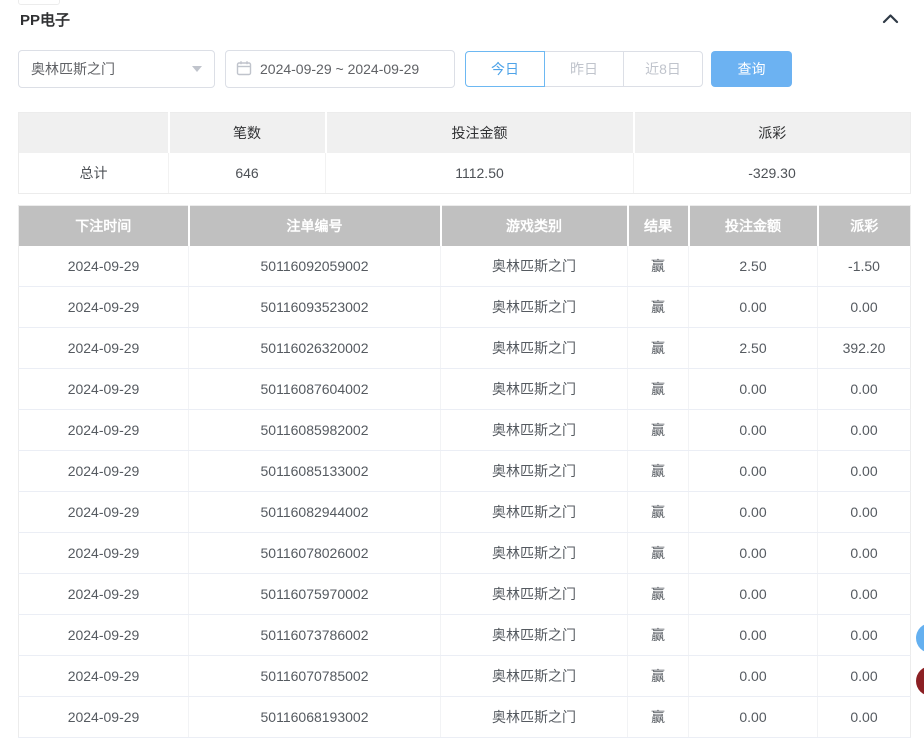  What do you see at coordinates (314, 553) in the screenshot?
I see `cell-order-id: 50116078026002` at bounding box center [314, 553].